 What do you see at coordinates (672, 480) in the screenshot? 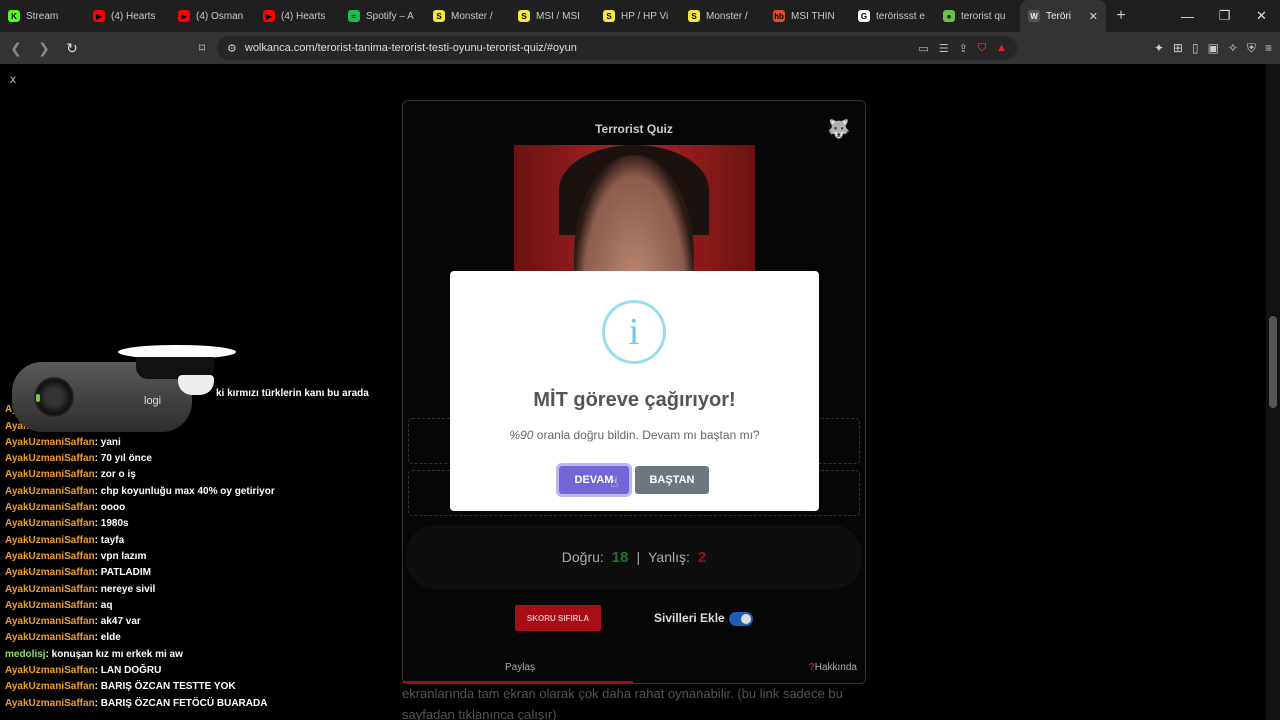
I see `restart-button: BAŞTAN` at bounding box center [672, 480].